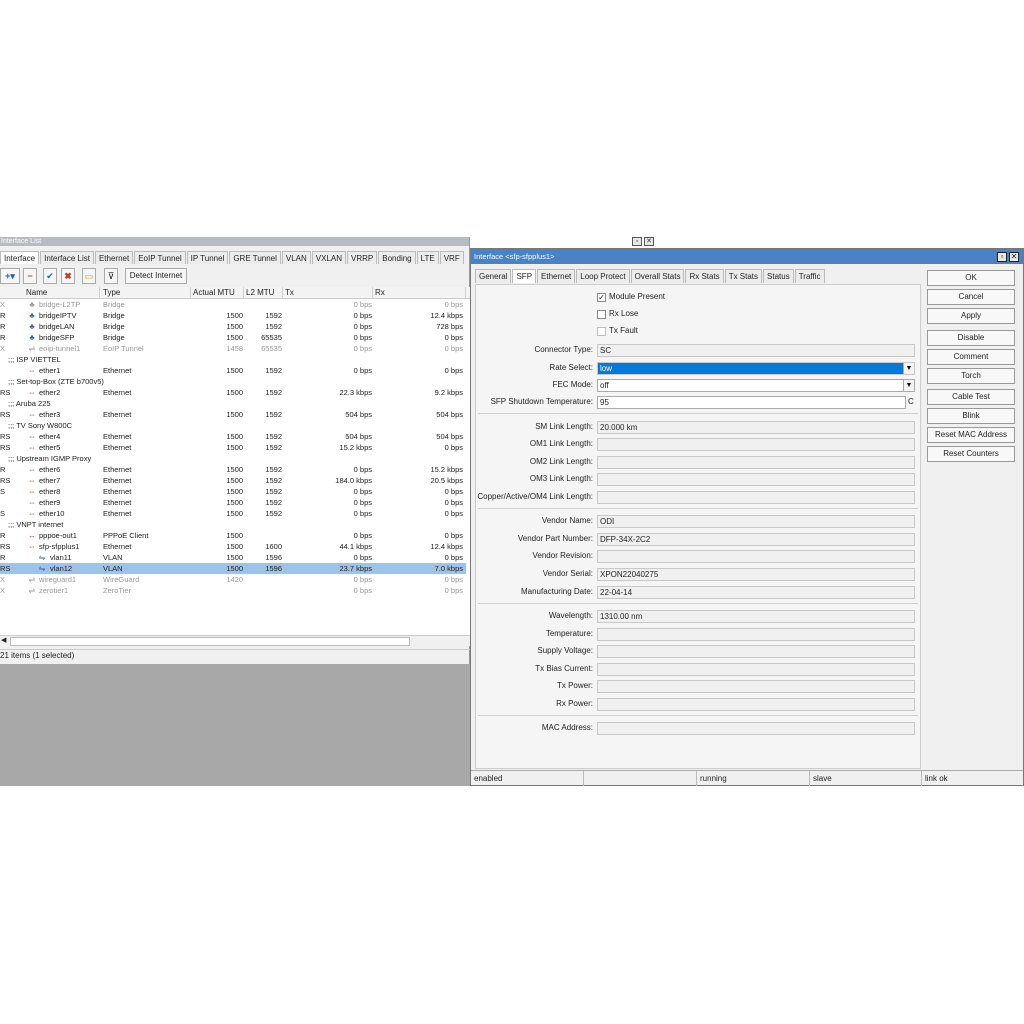 The width and height of the screenshot is (1024, 1024). Describe the element at coordinates (756, 385) in the screenshot. I see `fec-mode-dropdown: off ▼` at that location.